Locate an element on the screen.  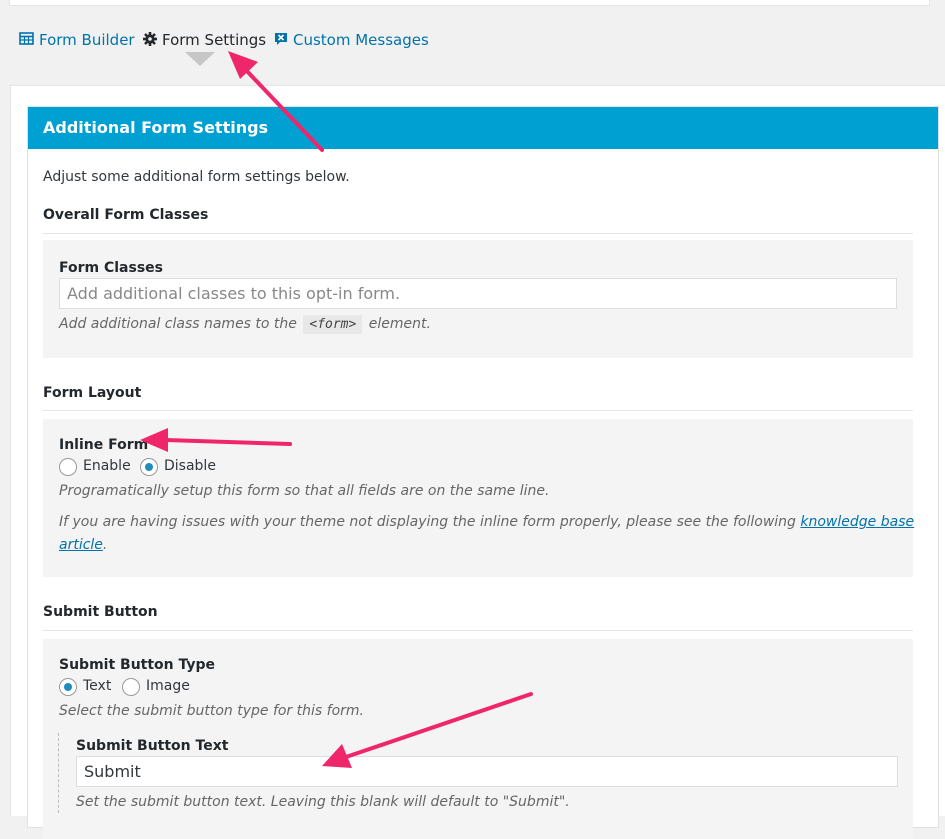
submit-type-label: Submit Button Type is located at coordinates (137, 665).